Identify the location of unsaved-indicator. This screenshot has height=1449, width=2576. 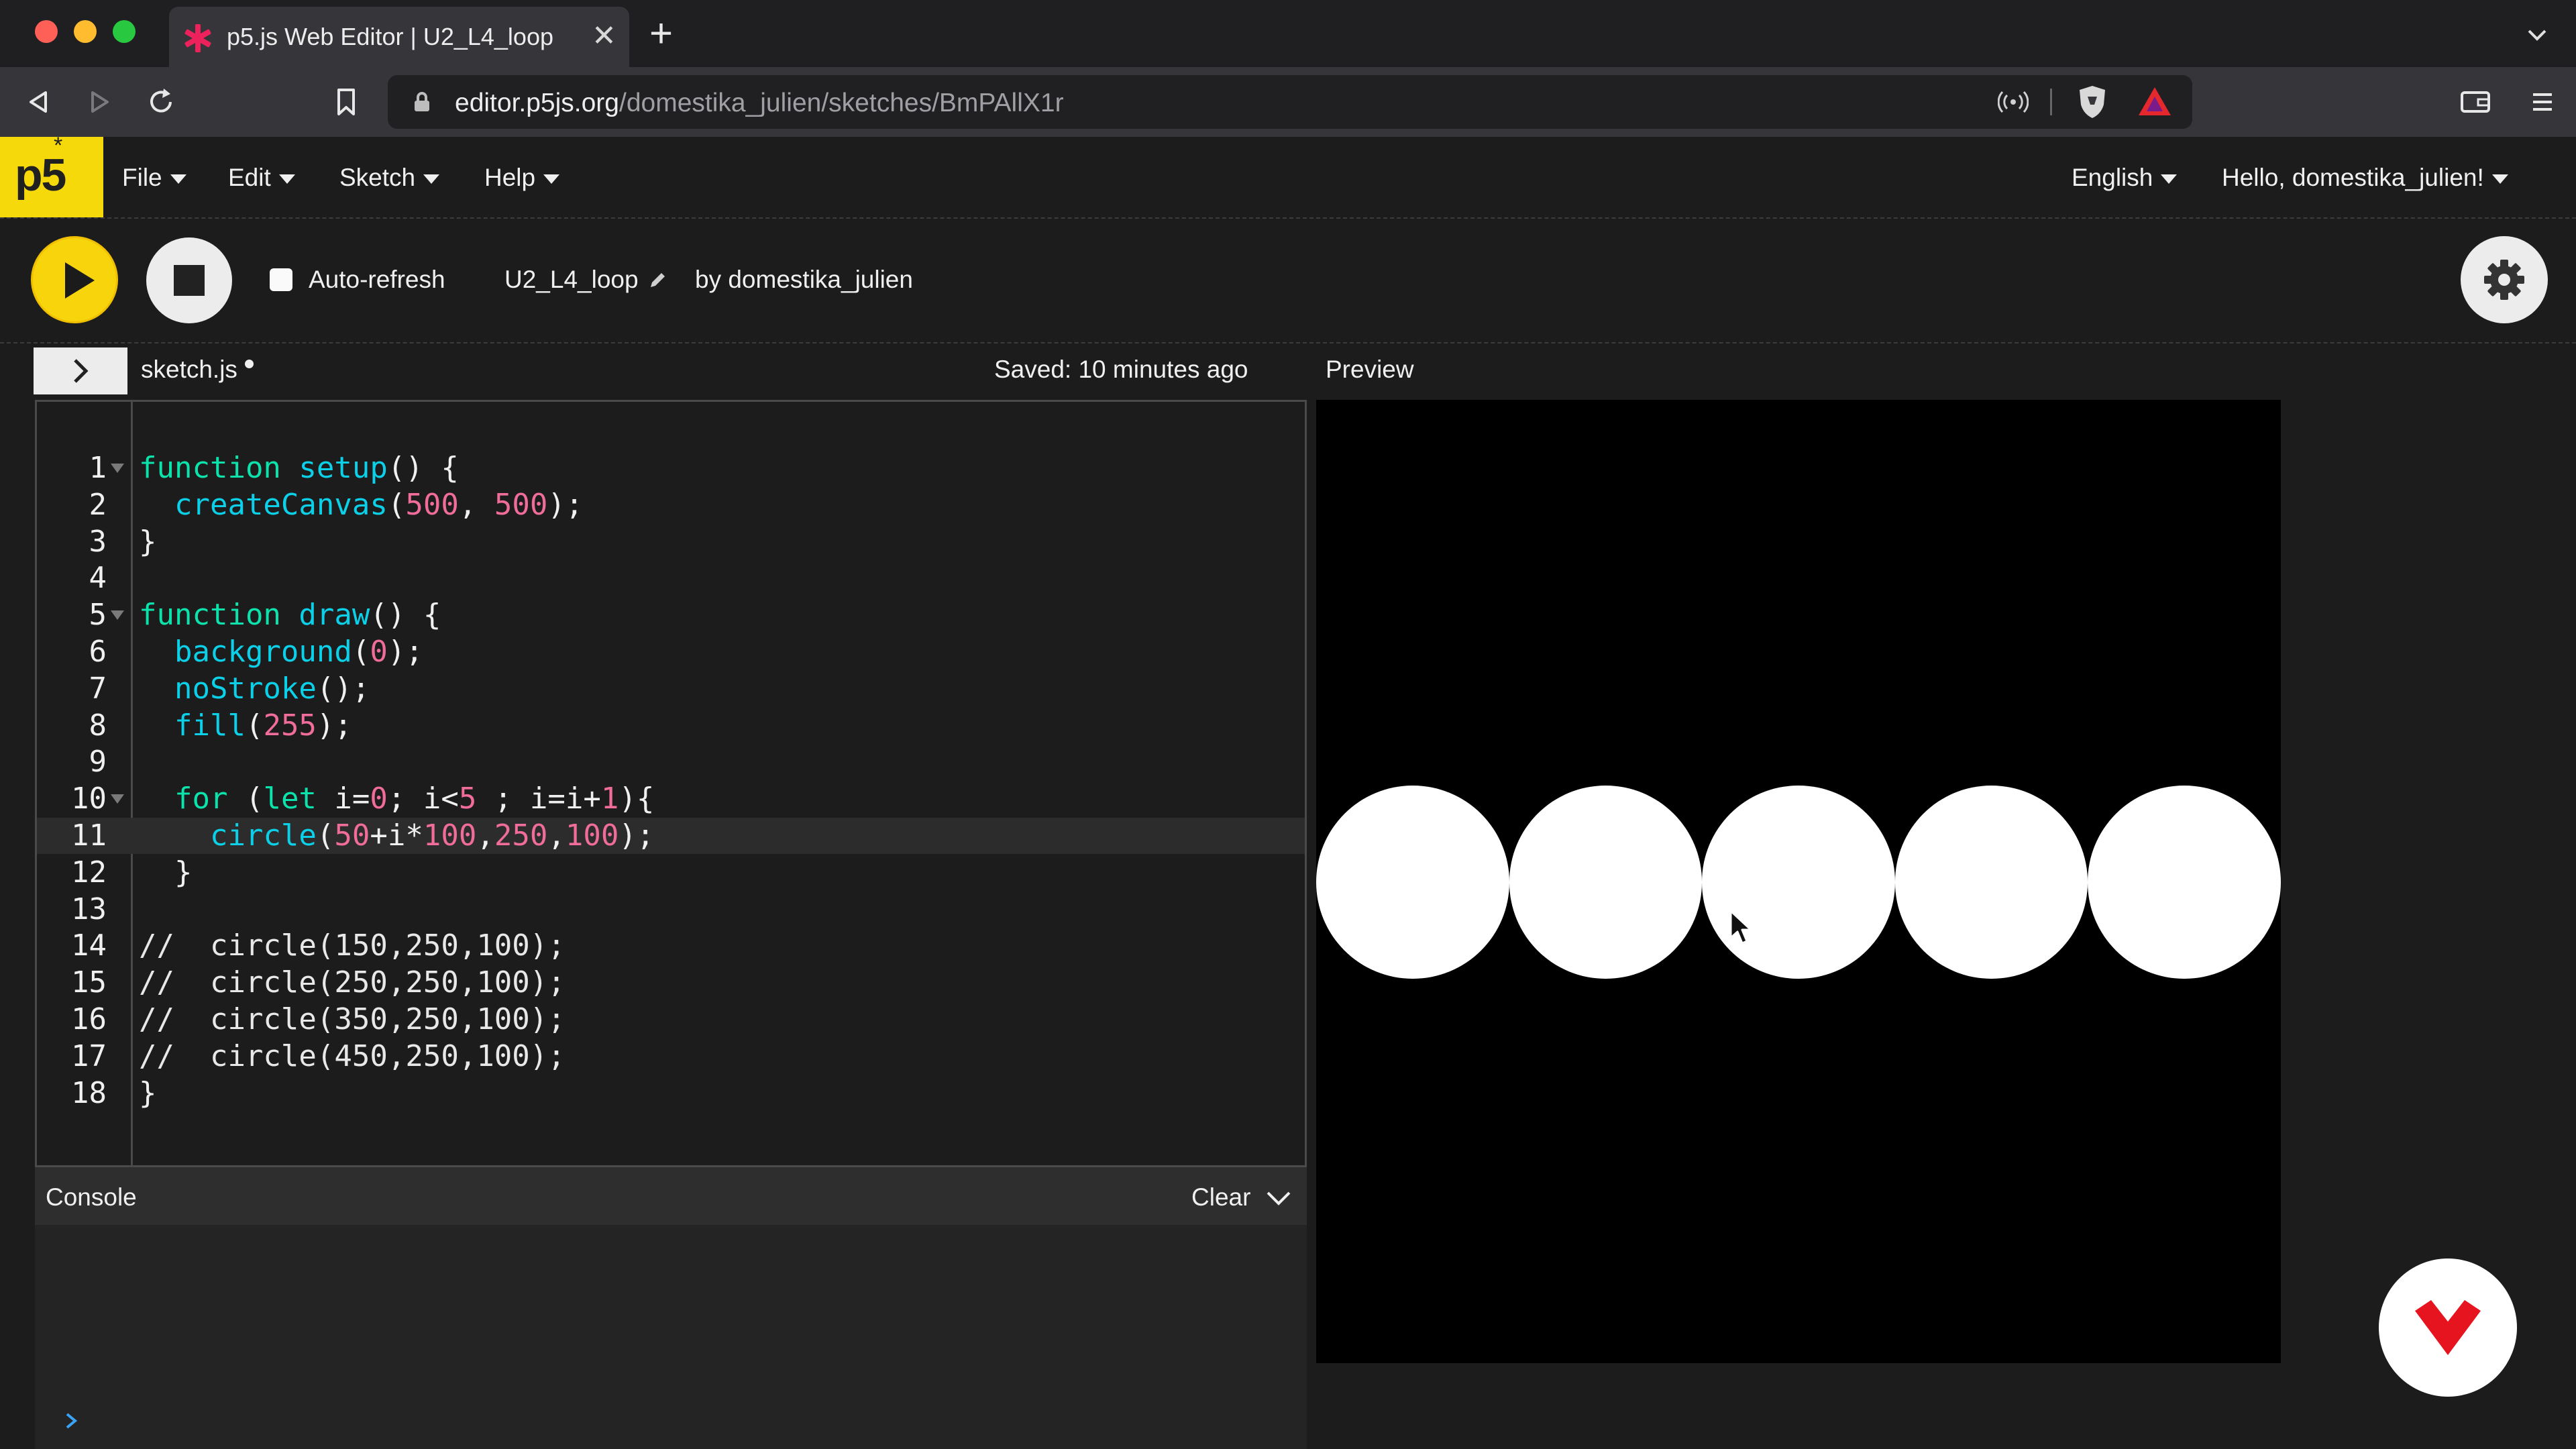
(249, 364).